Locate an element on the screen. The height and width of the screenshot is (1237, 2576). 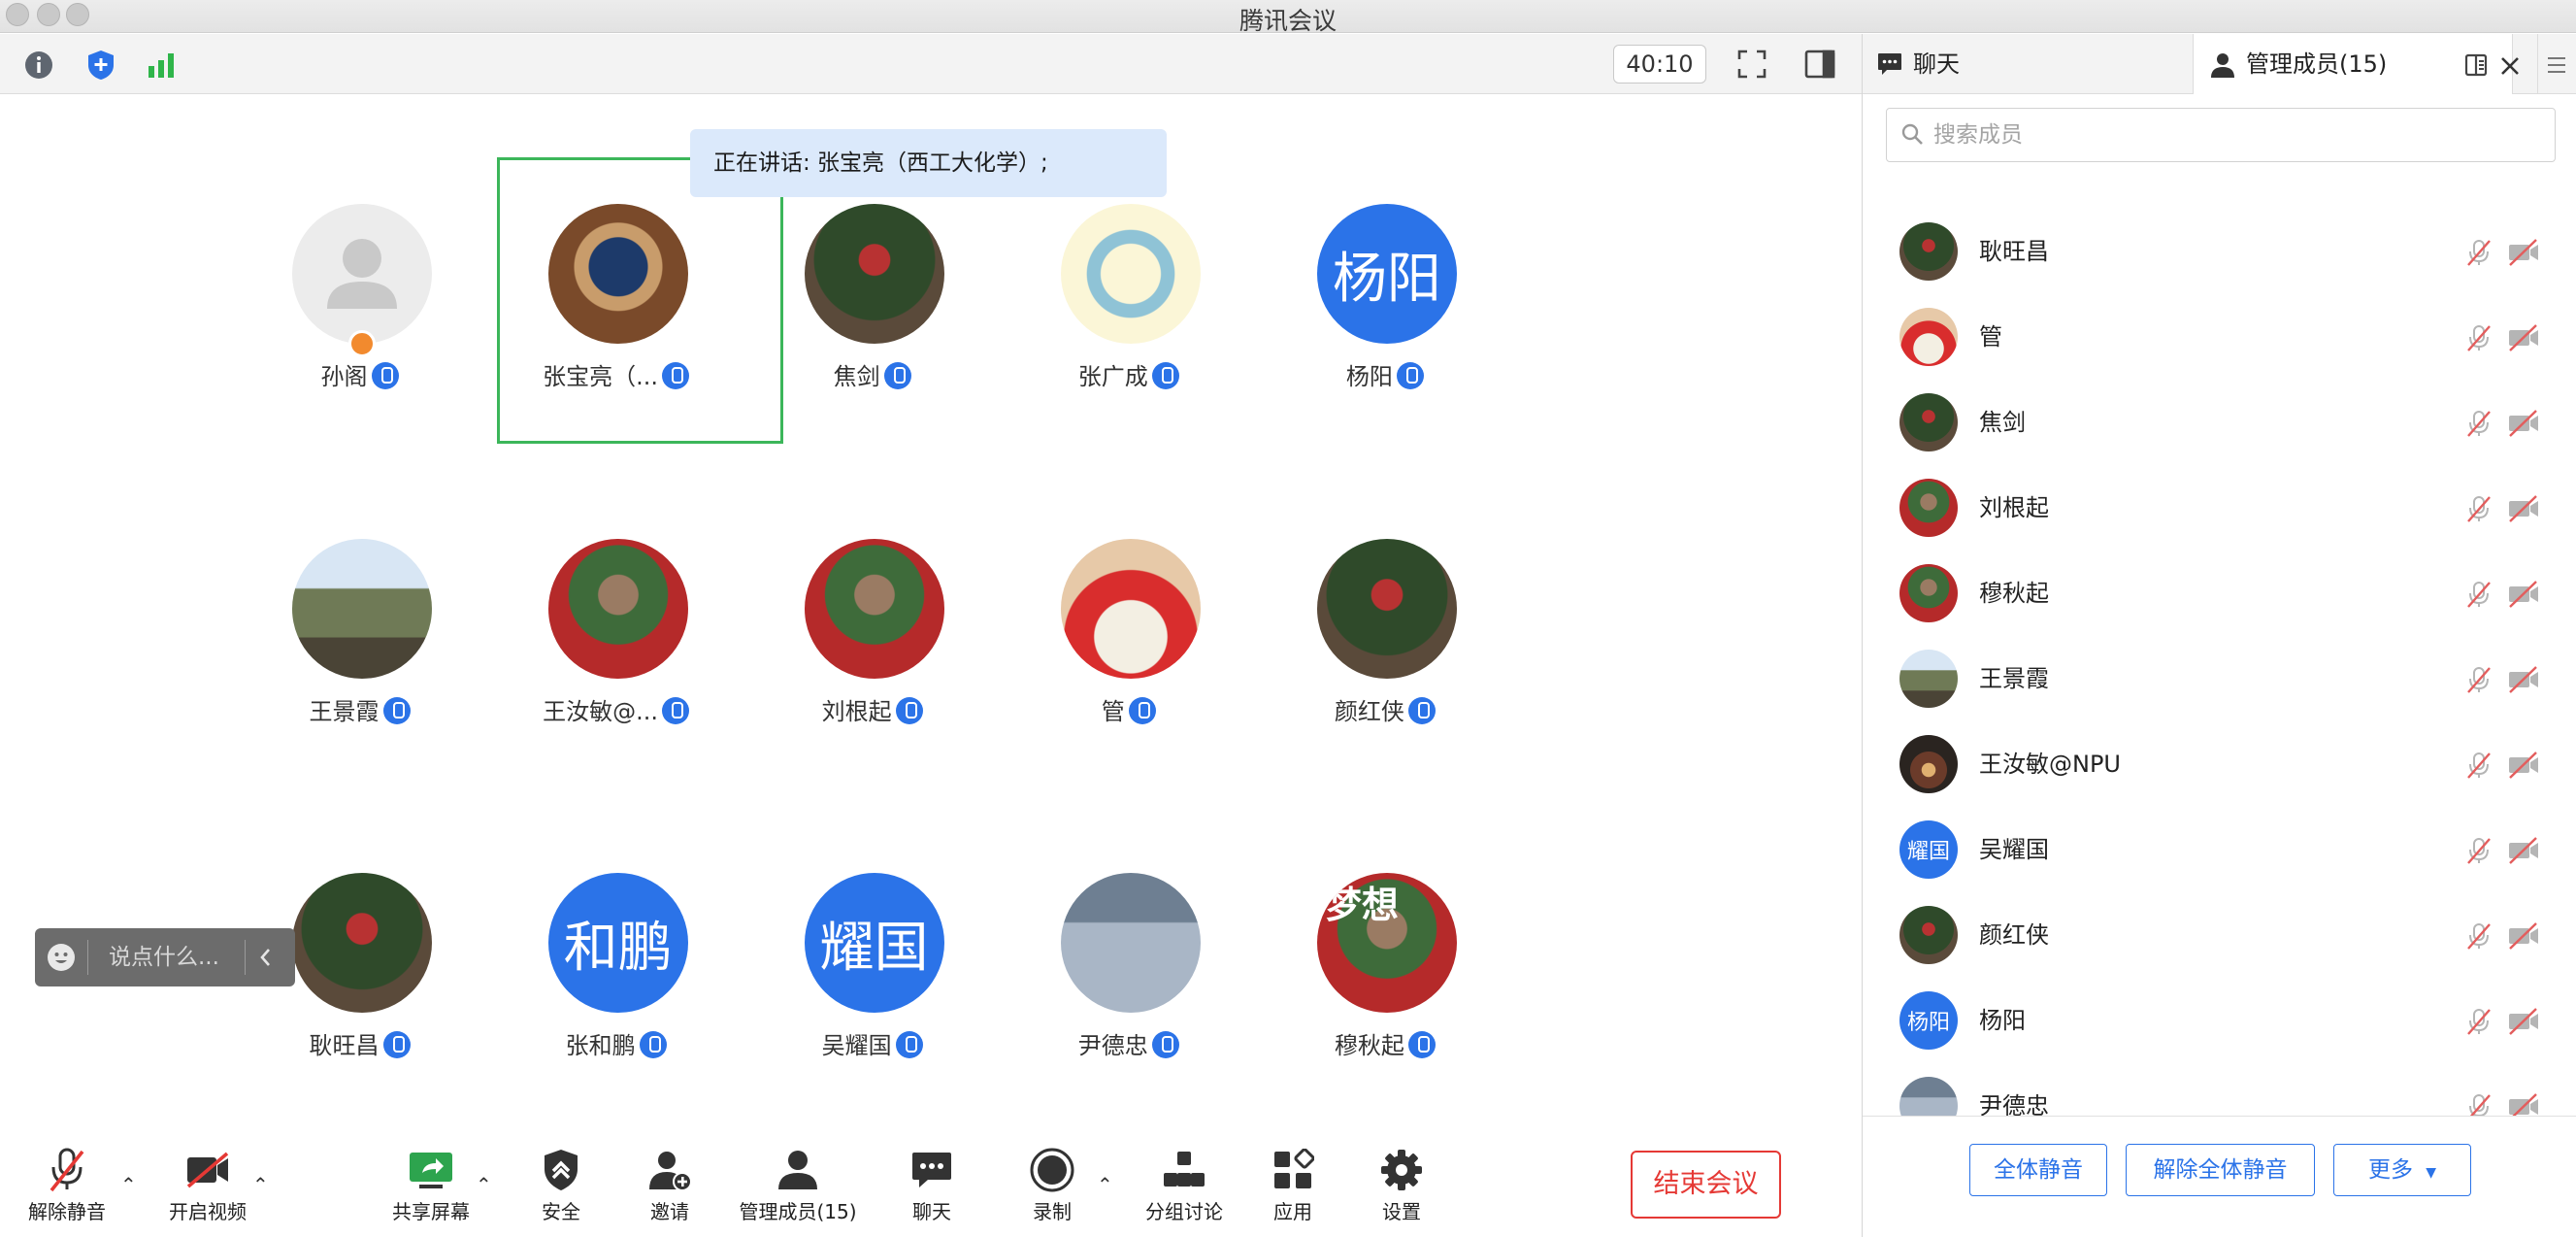
video-options-caret: ⌃ is located at coordinates (260, 1184).